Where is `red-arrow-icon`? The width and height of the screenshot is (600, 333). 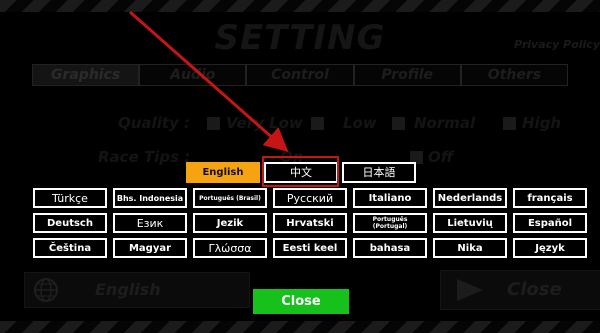 red-arrow-icon is located at coordinates (209, 81).